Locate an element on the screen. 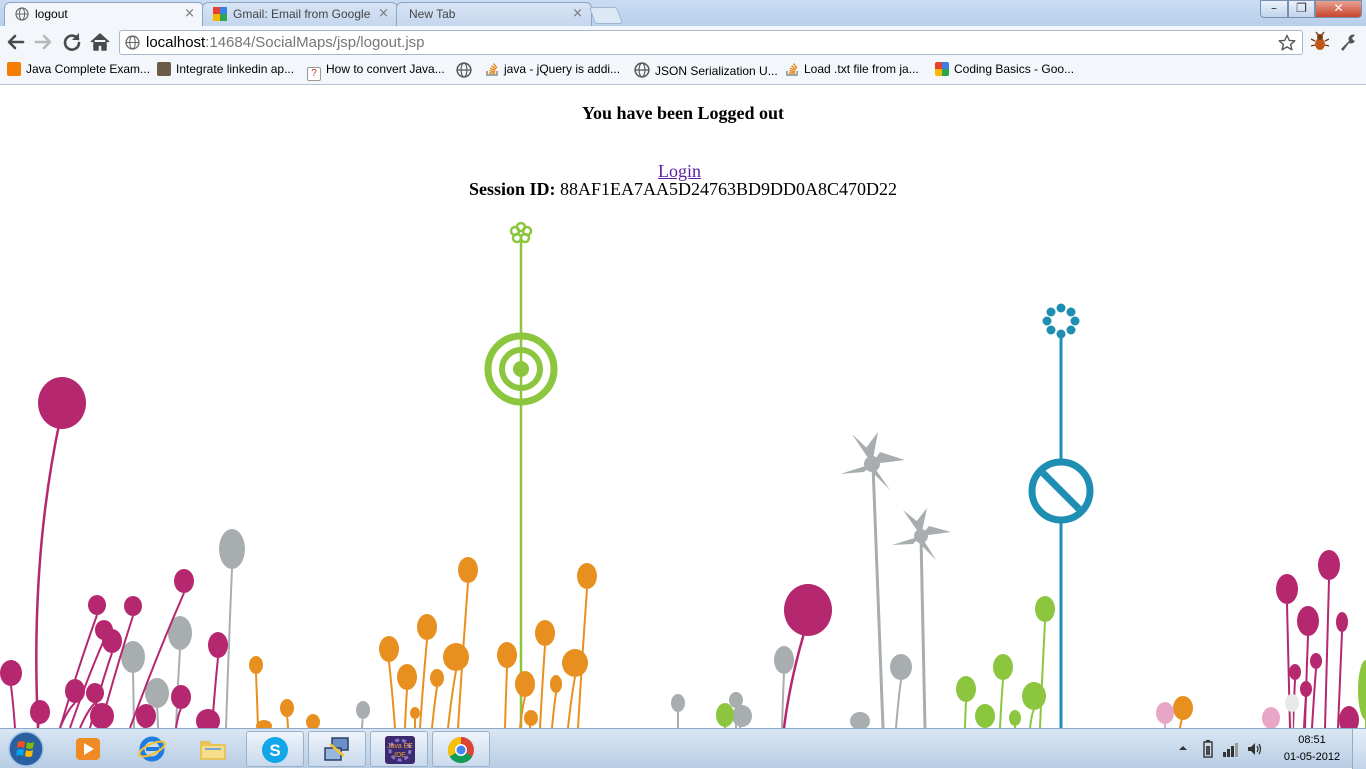 Image resolution: width=1366 pixels, height=769 pixels. minimize-button: – is located at coordinates (1274, 9).